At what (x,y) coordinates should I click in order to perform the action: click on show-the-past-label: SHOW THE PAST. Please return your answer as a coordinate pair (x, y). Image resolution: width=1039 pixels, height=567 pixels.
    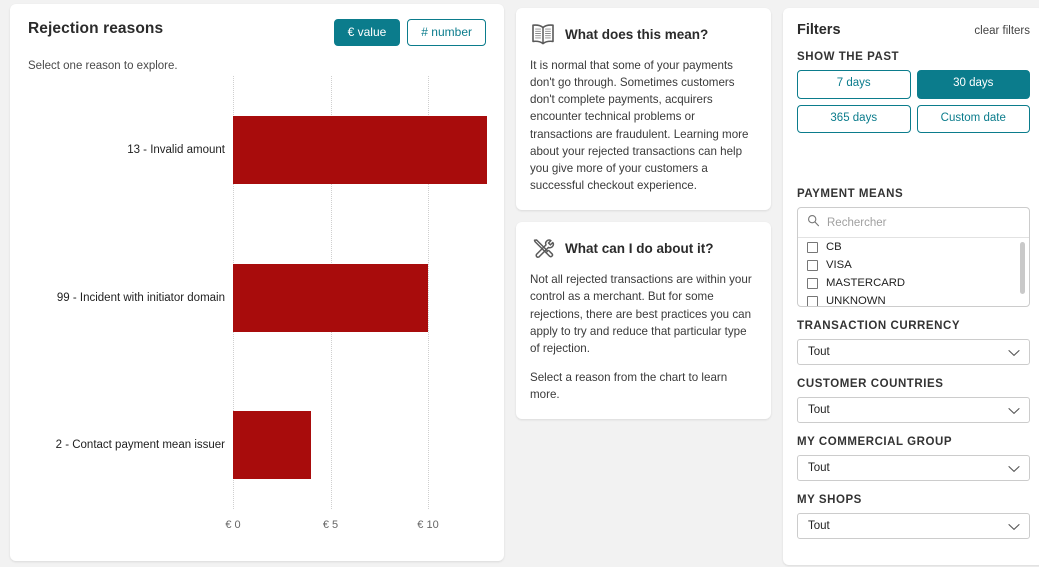
    Looking at the image, I should click on (848, 57).